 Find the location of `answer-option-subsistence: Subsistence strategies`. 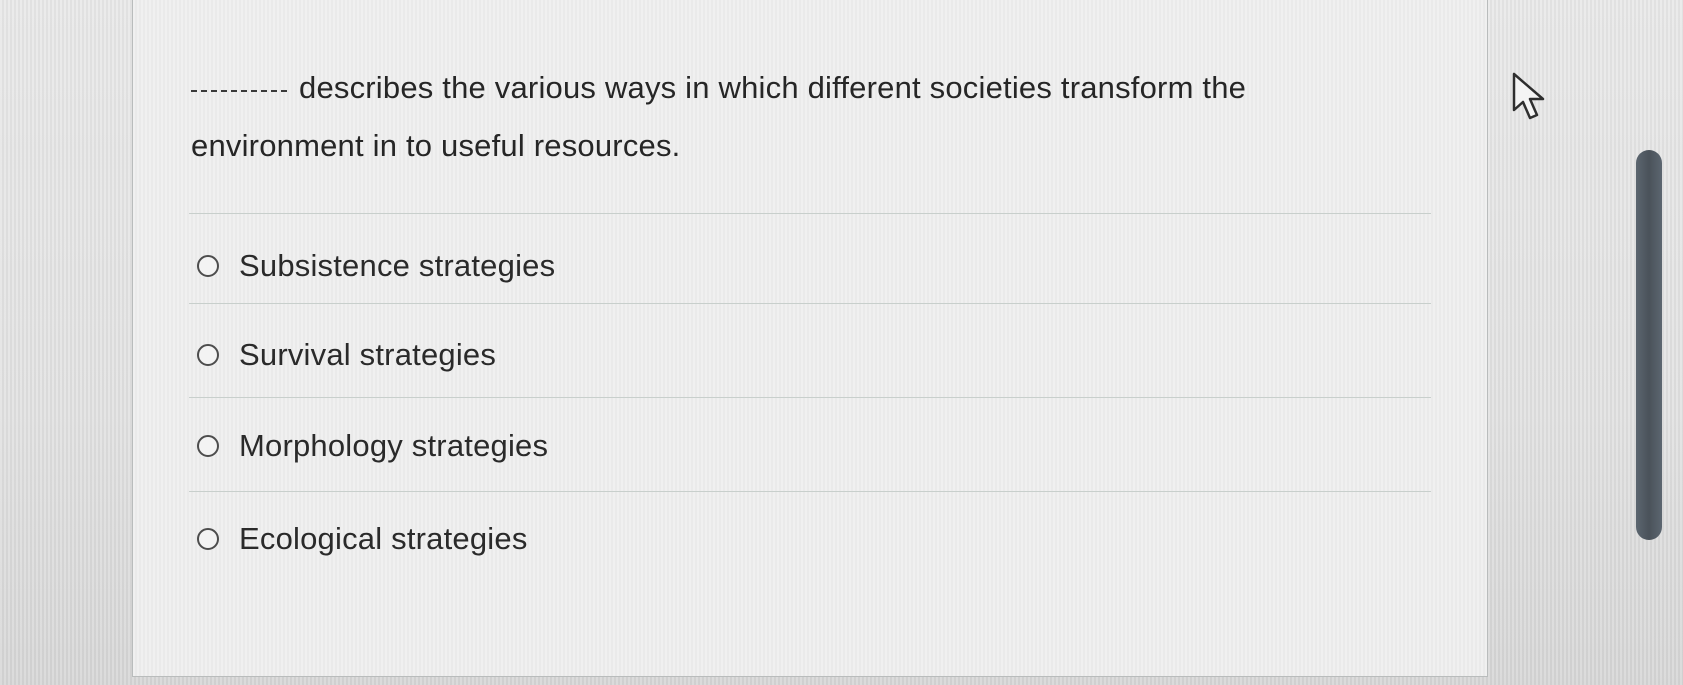

answer-option-subsistence: Subsistence strategies is located at coordinates (376, 266).